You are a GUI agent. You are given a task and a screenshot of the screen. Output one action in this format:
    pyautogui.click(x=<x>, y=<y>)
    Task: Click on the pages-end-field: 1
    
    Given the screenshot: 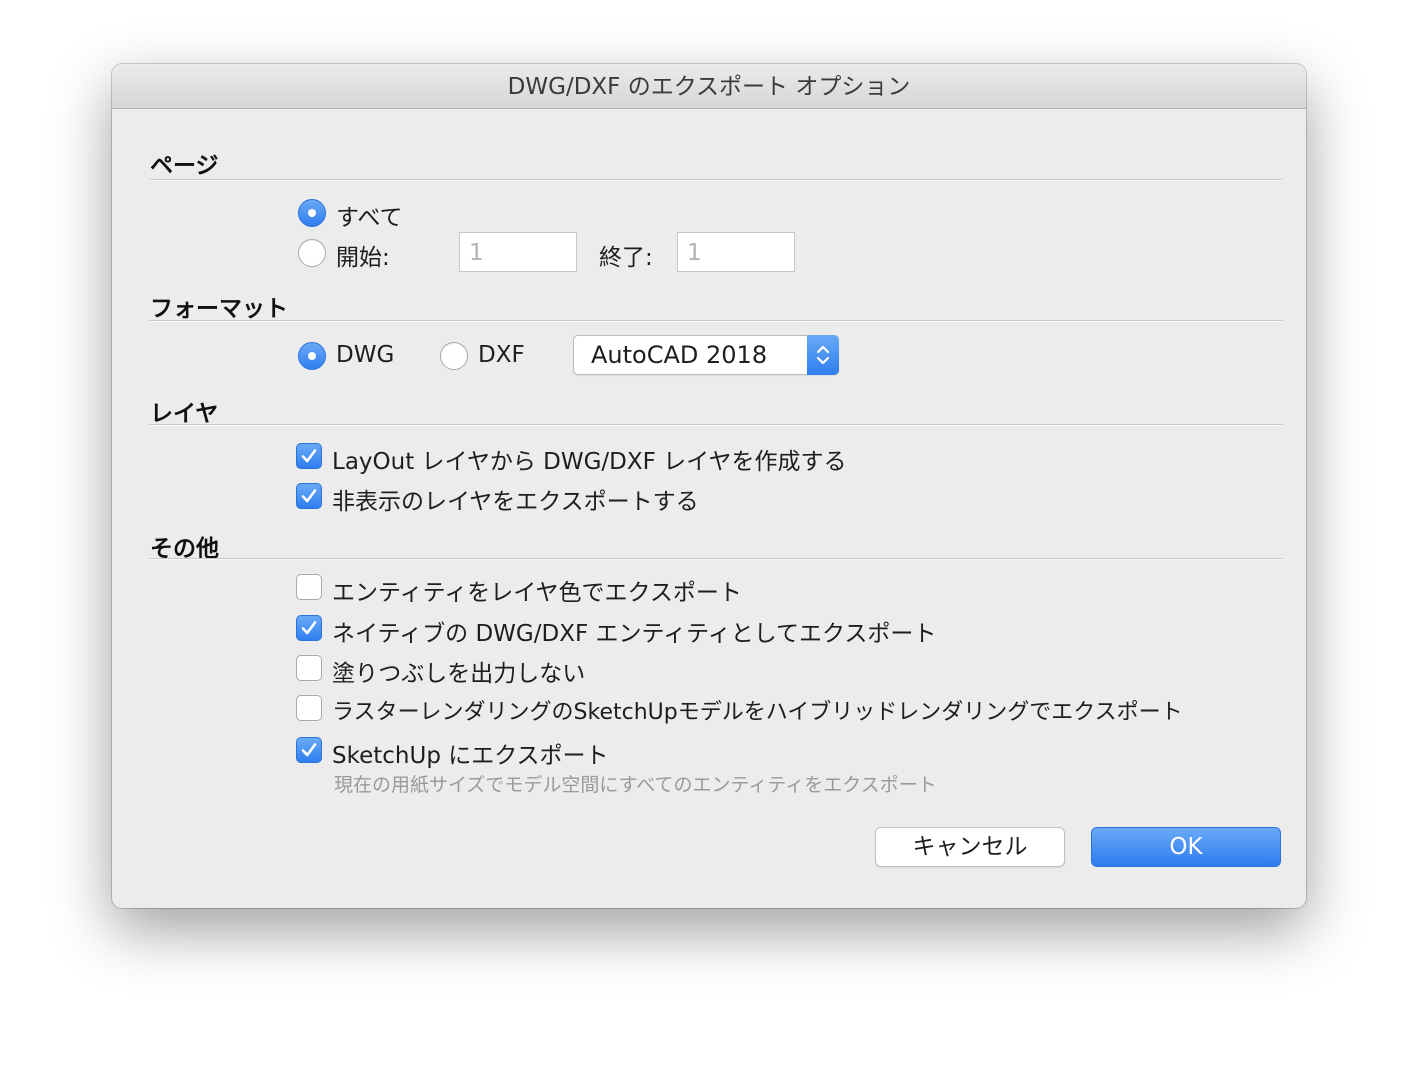 What is the action you would take?
    pyautogui.click(x=736, y=252)
    